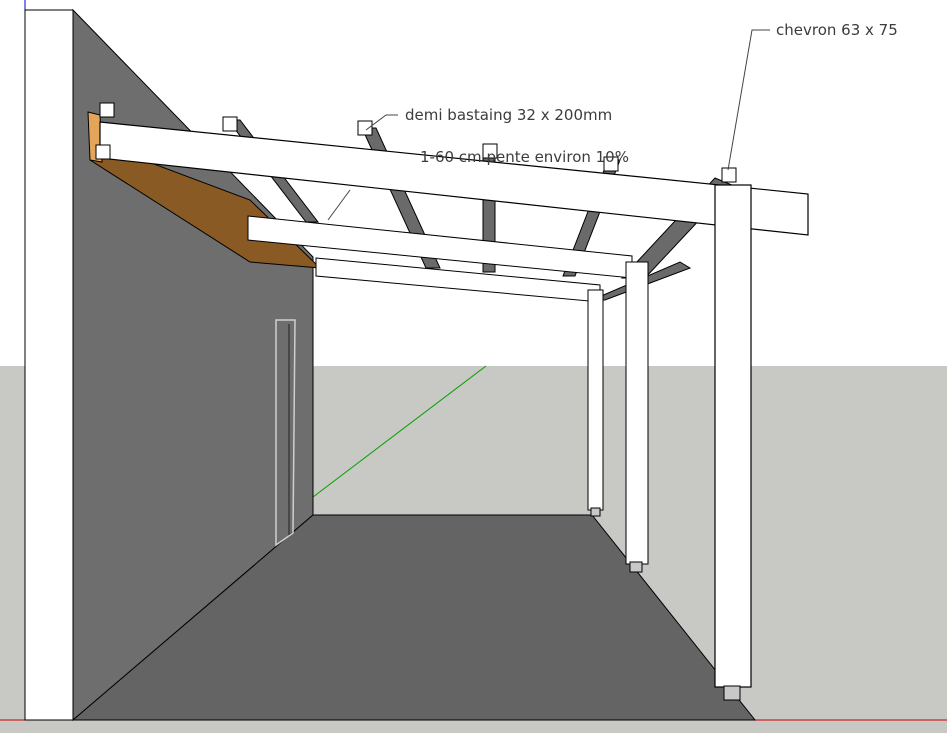  Describe the element at coordinates (733, 436) in the screenshot. I see `post-front` at that location.